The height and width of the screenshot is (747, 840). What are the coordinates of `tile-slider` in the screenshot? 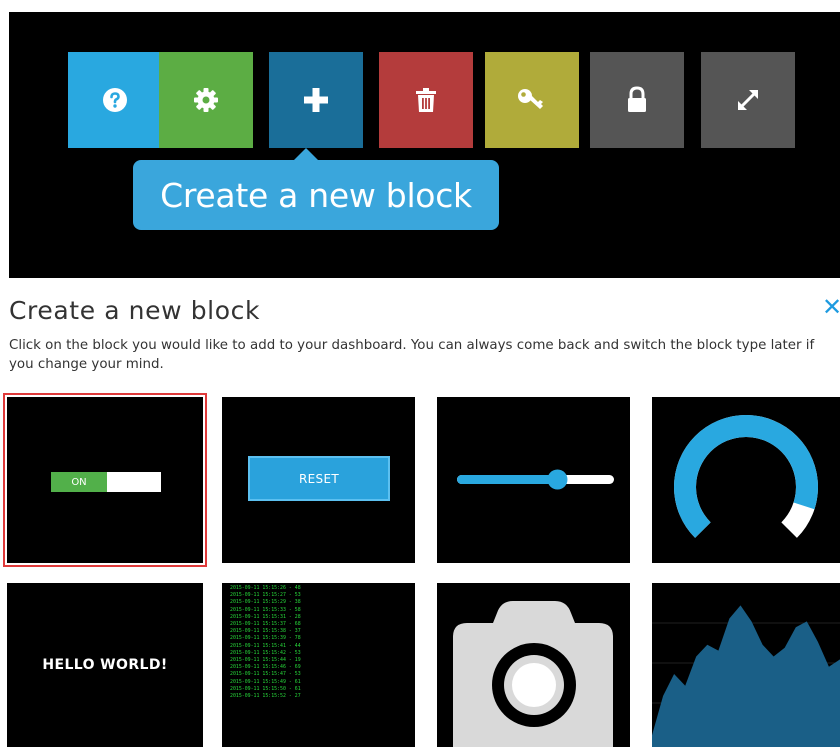 It's located at (533, 480).